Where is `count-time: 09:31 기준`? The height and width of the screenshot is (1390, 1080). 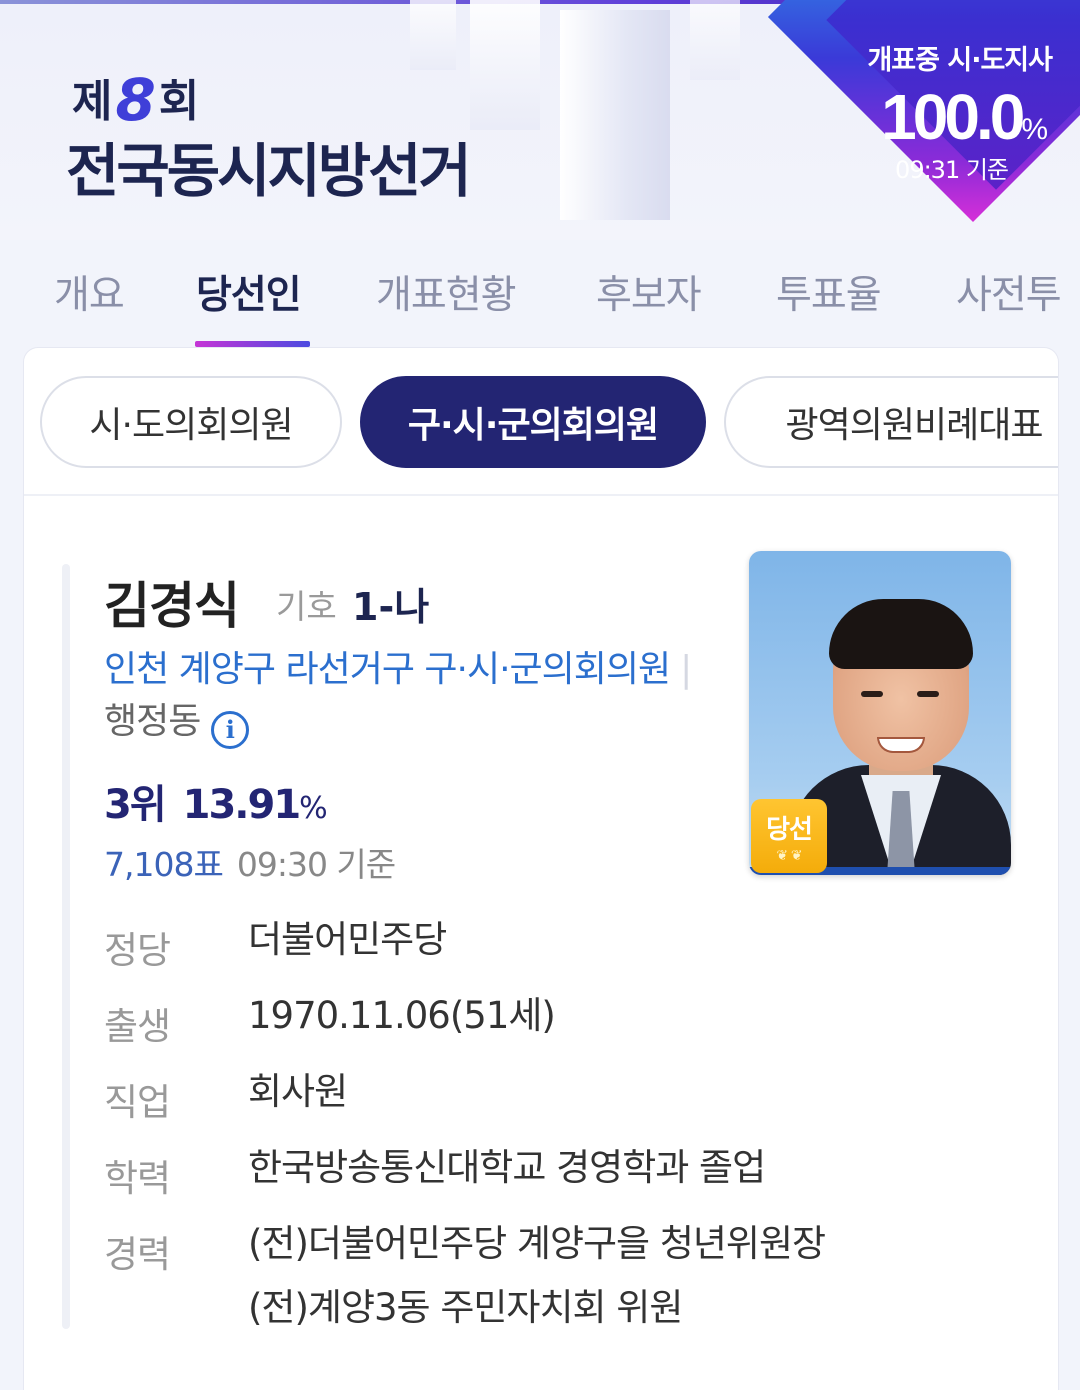
count-time: 09:31 기준 is located at coordinates (952, 170).